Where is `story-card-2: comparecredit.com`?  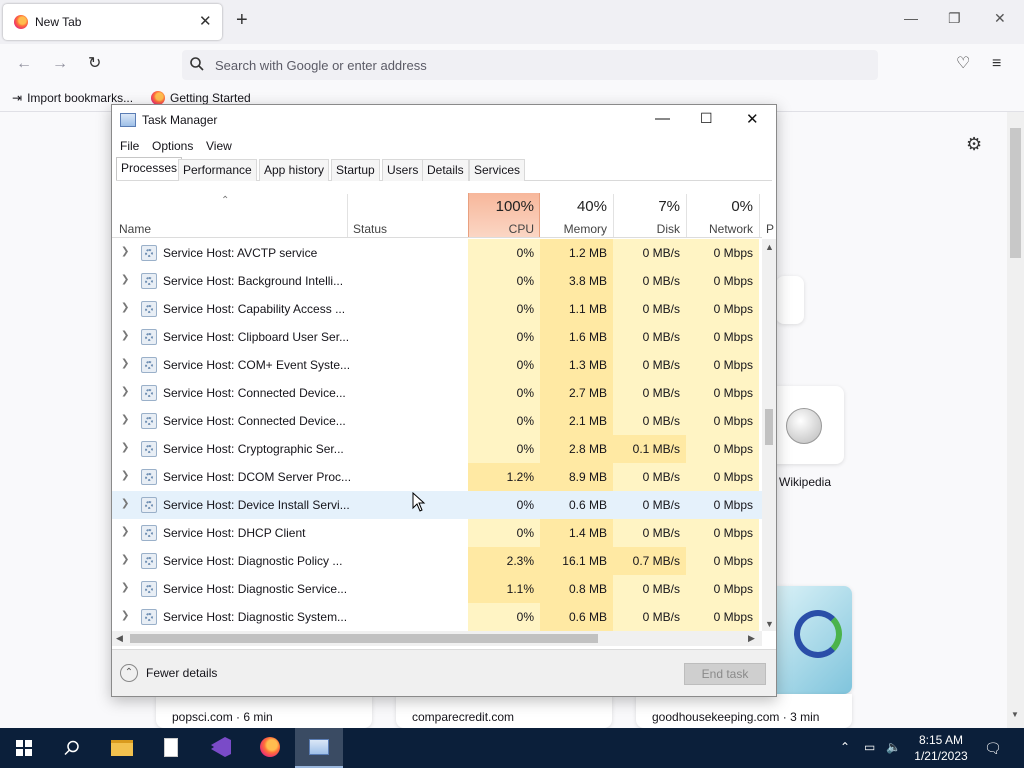 story-card-2: comparecredit.com is located at coordinates (504, 711).